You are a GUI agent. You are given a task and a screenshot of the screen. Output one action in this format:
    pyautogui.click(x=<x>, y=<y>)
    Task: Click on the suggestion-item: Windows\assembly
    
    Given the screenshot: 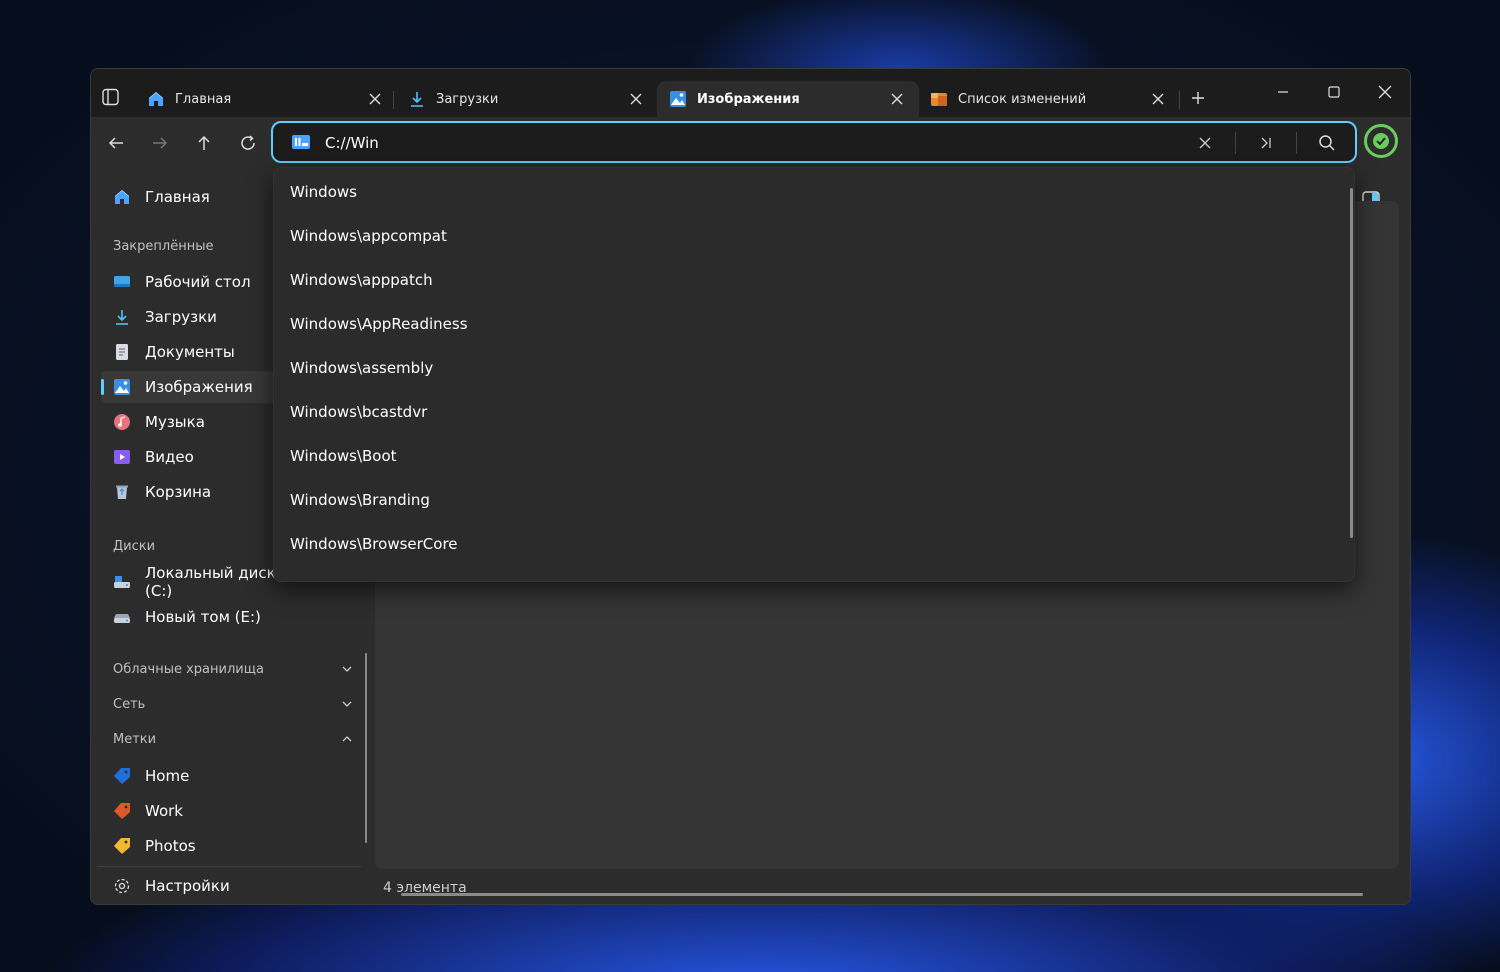 What is the action you would take?
    pyautogui.click(x=804, y=368)
    